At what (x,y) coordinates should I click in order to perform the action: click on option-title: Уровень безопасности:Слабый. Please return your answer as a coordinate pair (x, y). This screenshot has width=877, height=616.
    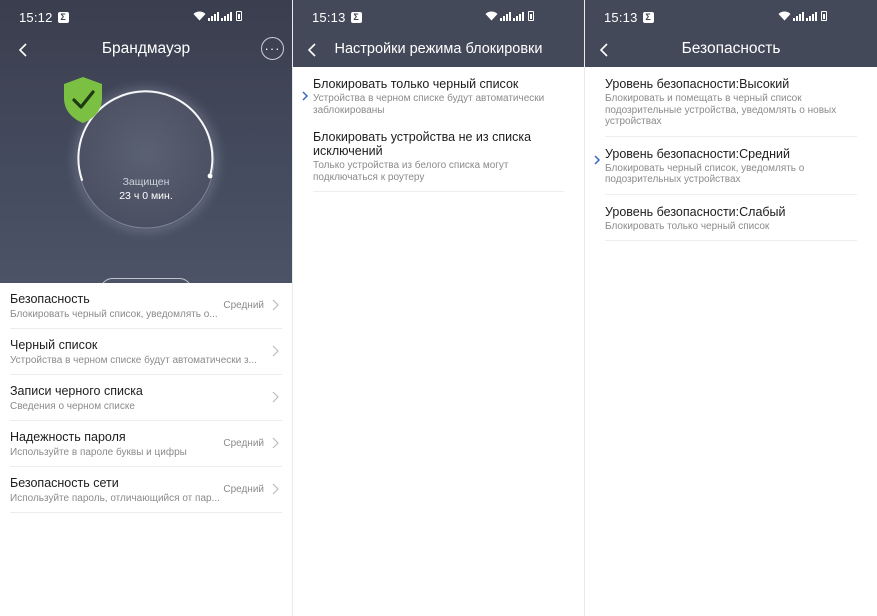
    Looking at the image, I should click on (695, 211).